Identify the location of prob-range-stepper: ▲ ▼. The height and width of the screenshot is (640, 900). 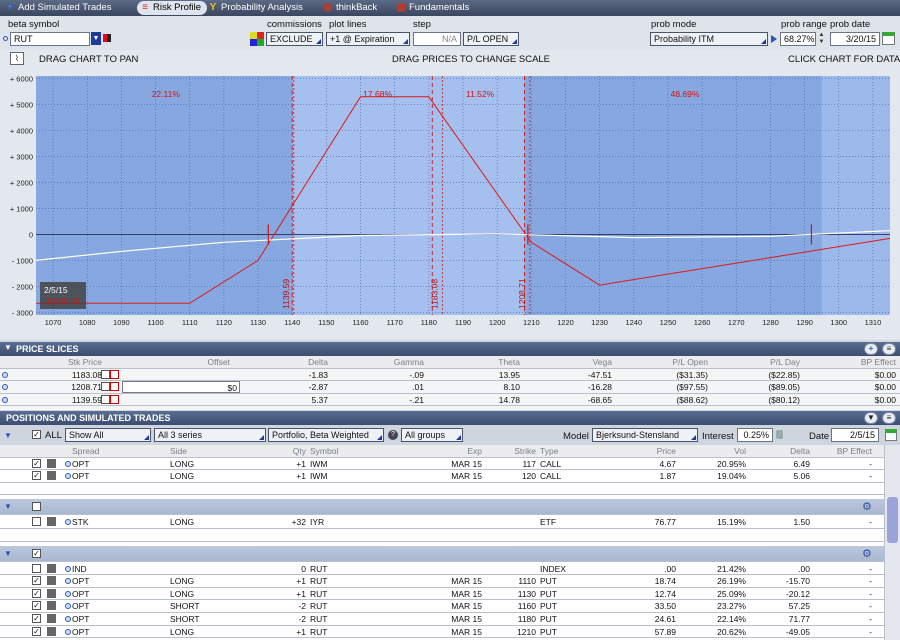
(821, 39).